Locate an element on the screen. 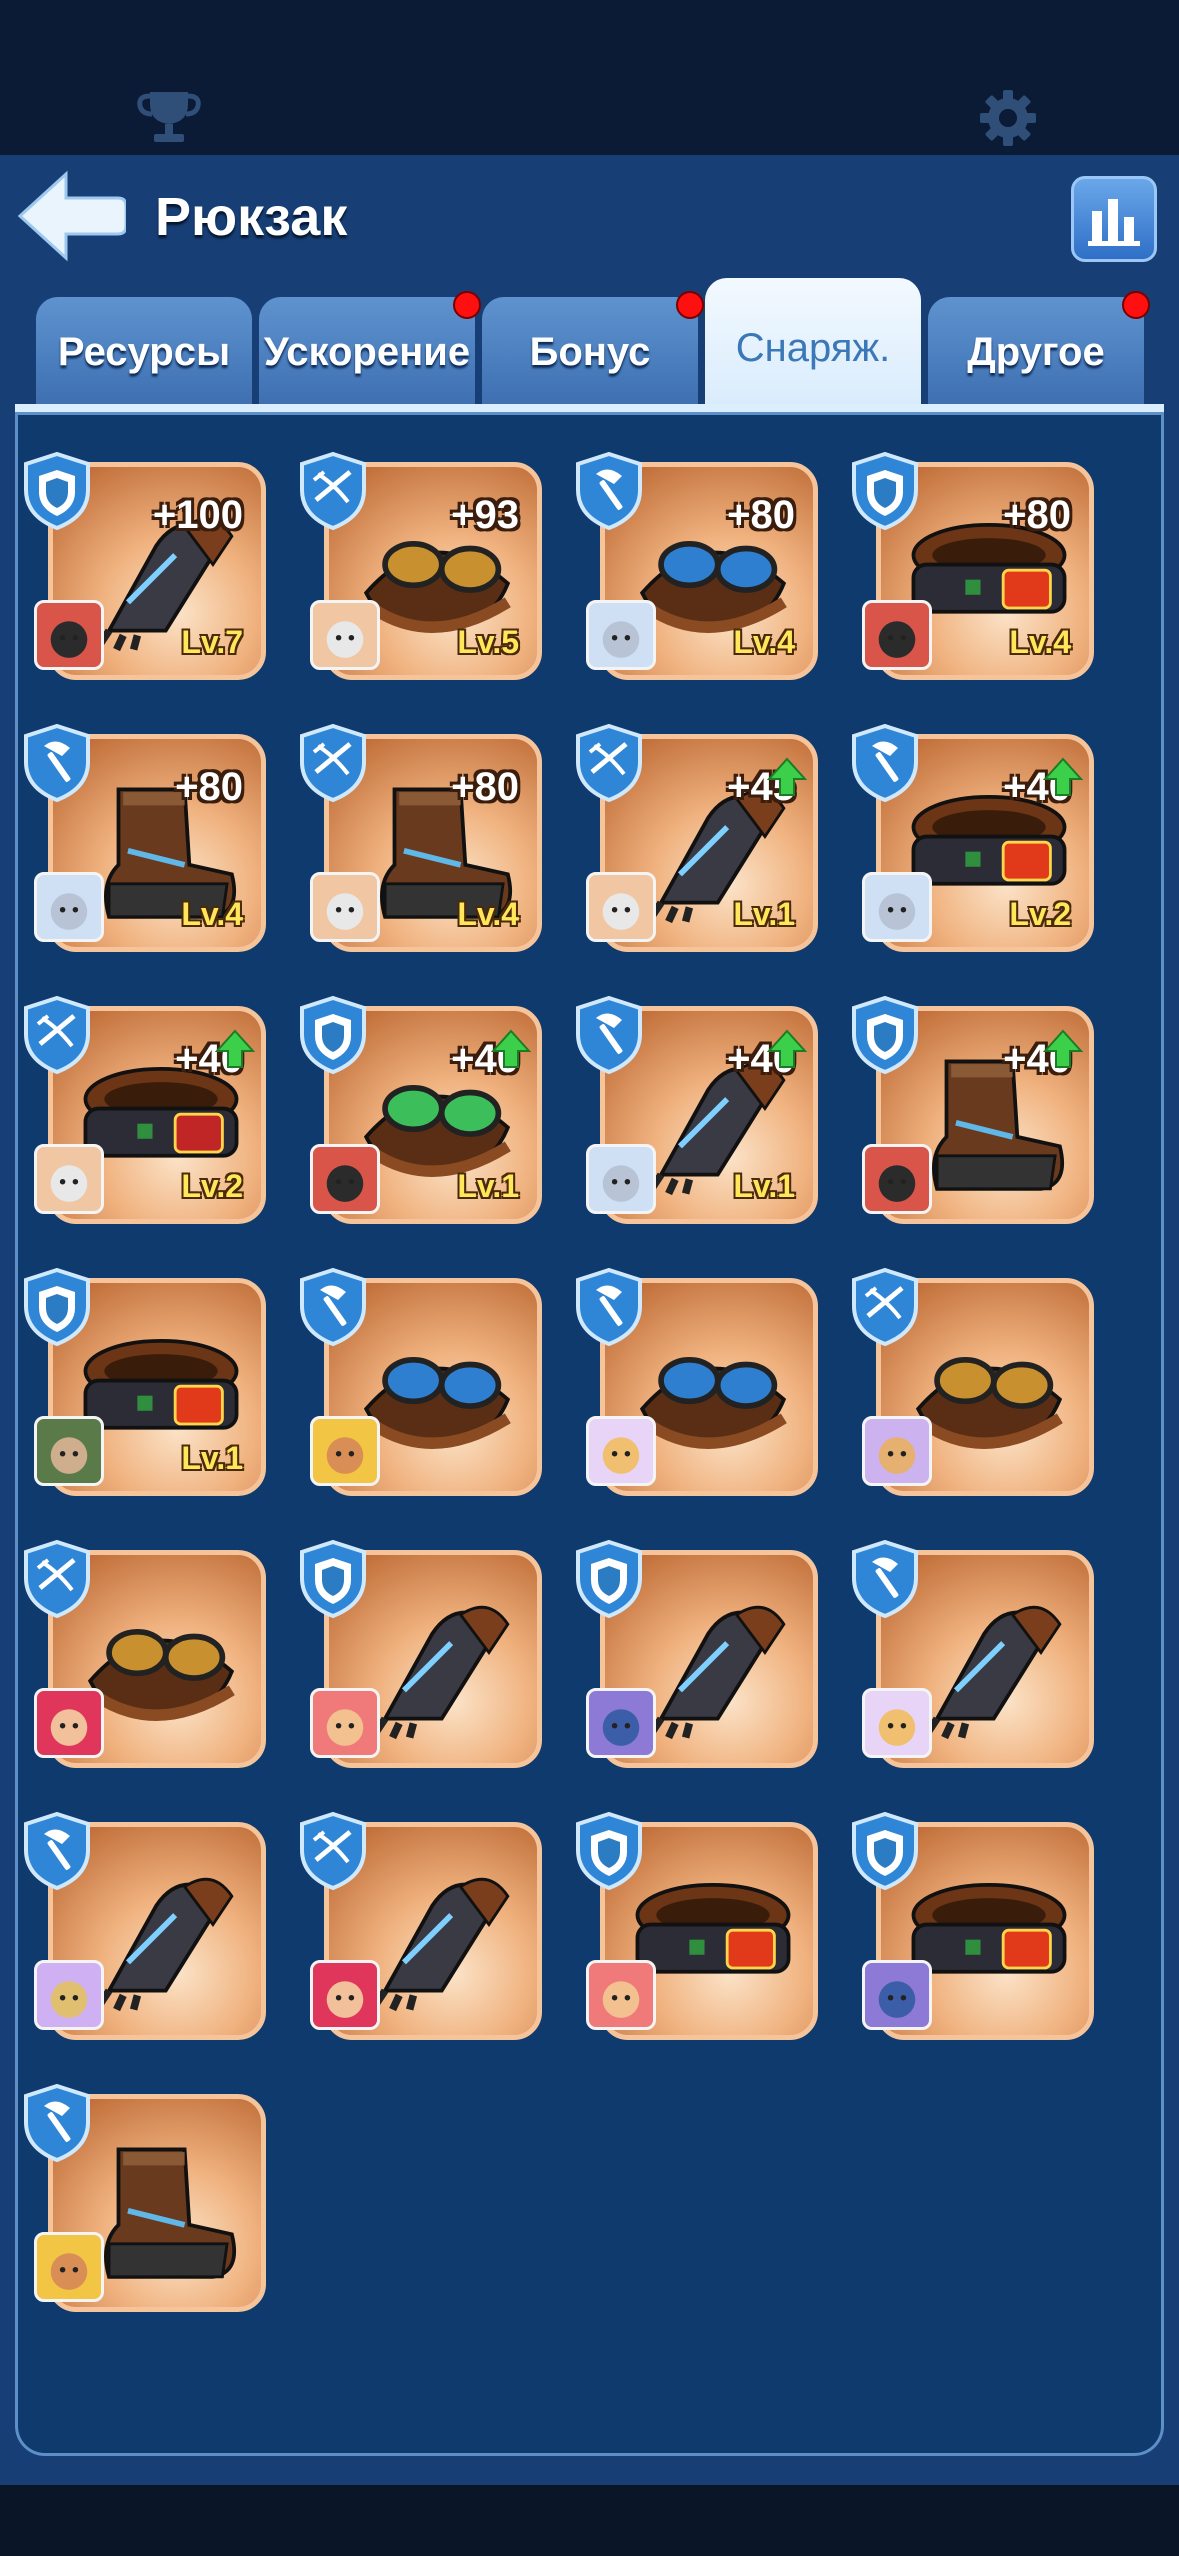  page-title: Рюкзак is located at coordinates (251, 217).